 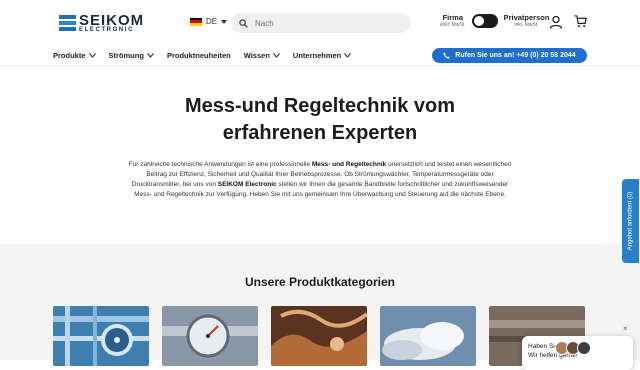 What do you see at coordinates (101, 336) in the screenshot?
I see `category-image-pipes` at bounding box center [101, 336].